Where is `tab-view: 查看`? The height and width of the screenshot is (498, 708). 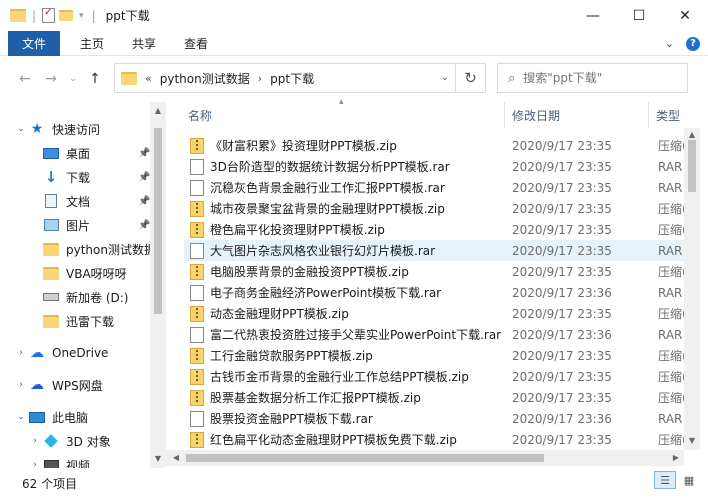 tab-view: 查看 is located at coordinates (196, 43).